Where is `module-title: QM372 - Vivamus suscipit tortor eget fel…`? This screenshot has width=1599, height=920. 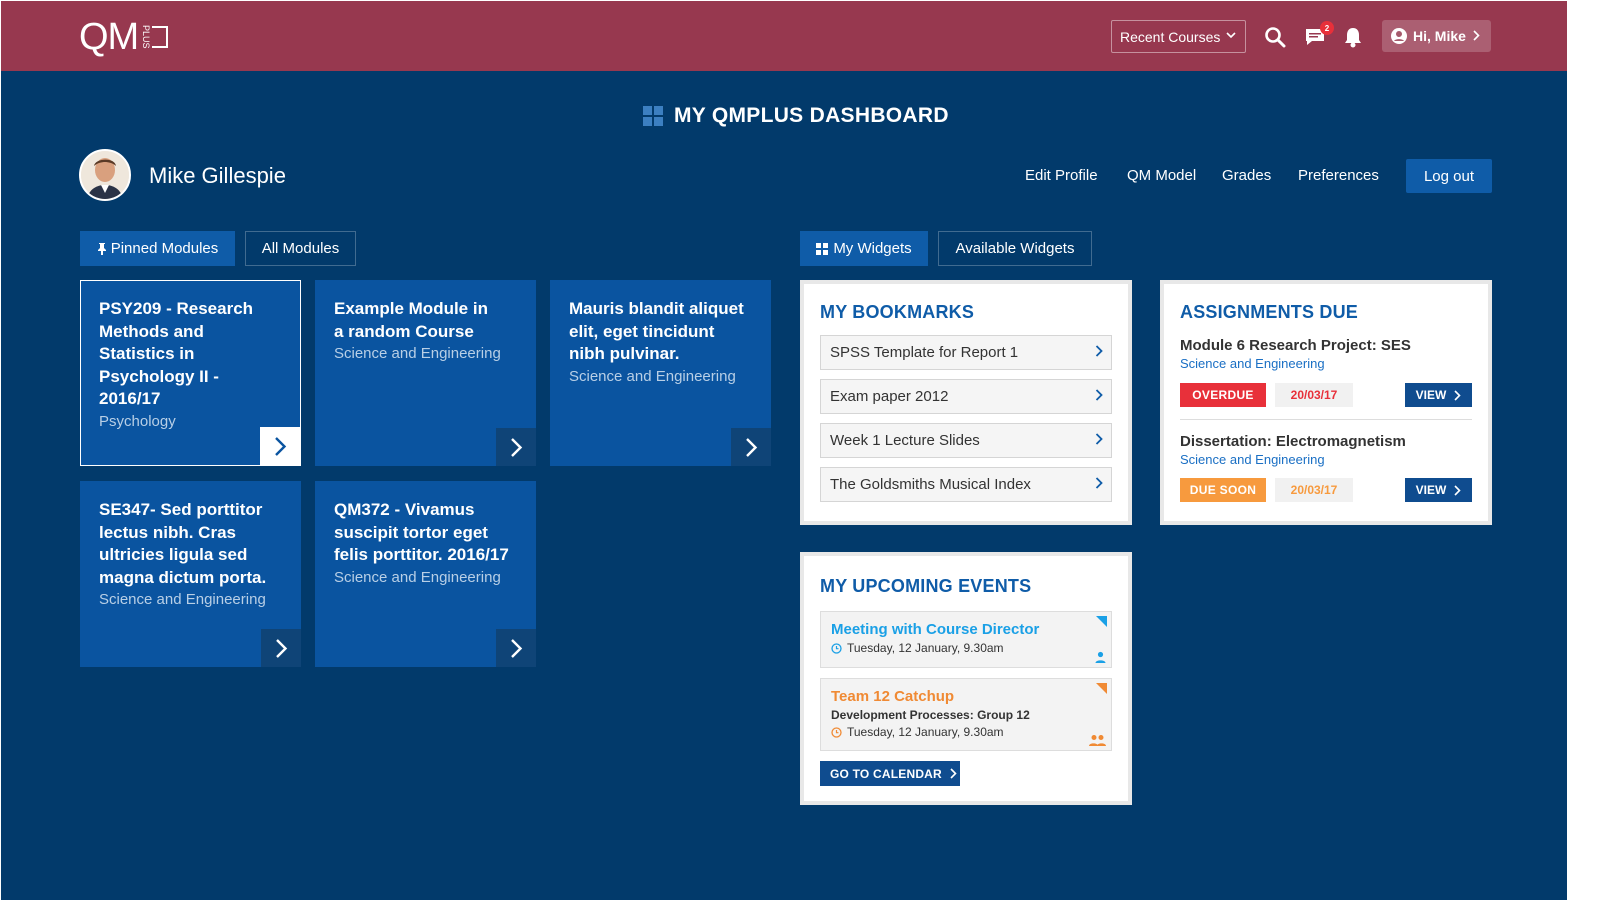 module-title: QM372 - Vivamus suscipit tortor eget fel… is located at coordinates (421, 532).